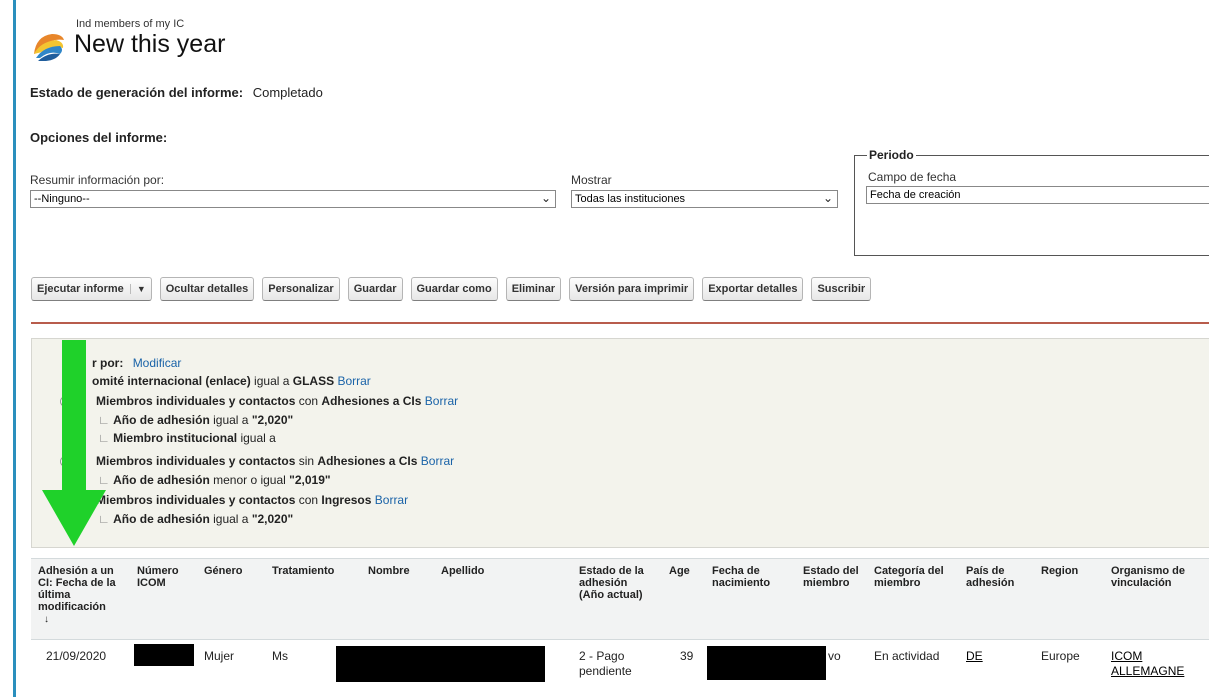 The height and width of the screenshot is (697, 1209). I want to click on modify-filters-link: Modificar, so click(157, 363).